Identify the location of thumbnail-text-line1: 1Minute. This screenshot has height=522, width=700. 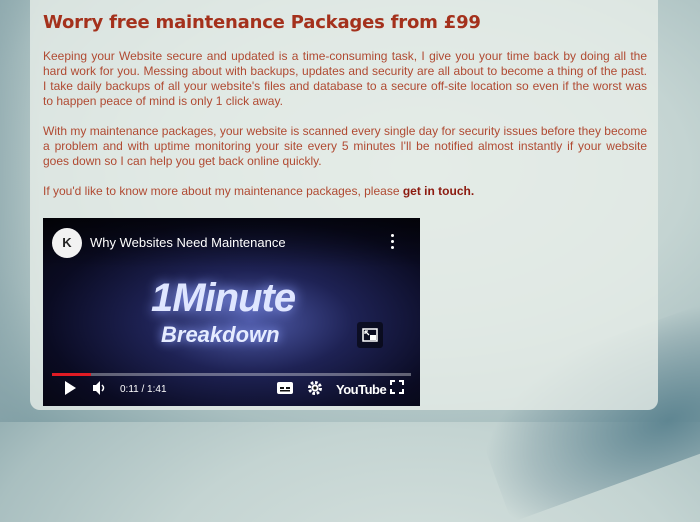
(223, 298).